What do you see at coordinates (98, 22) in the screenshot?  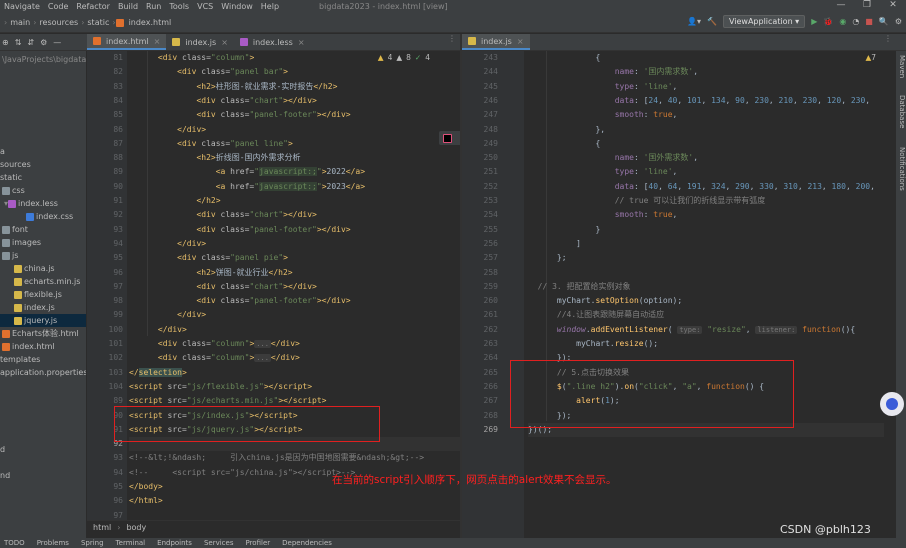 I see `breadcrumb-static: static` at bounding box center [98, 22].